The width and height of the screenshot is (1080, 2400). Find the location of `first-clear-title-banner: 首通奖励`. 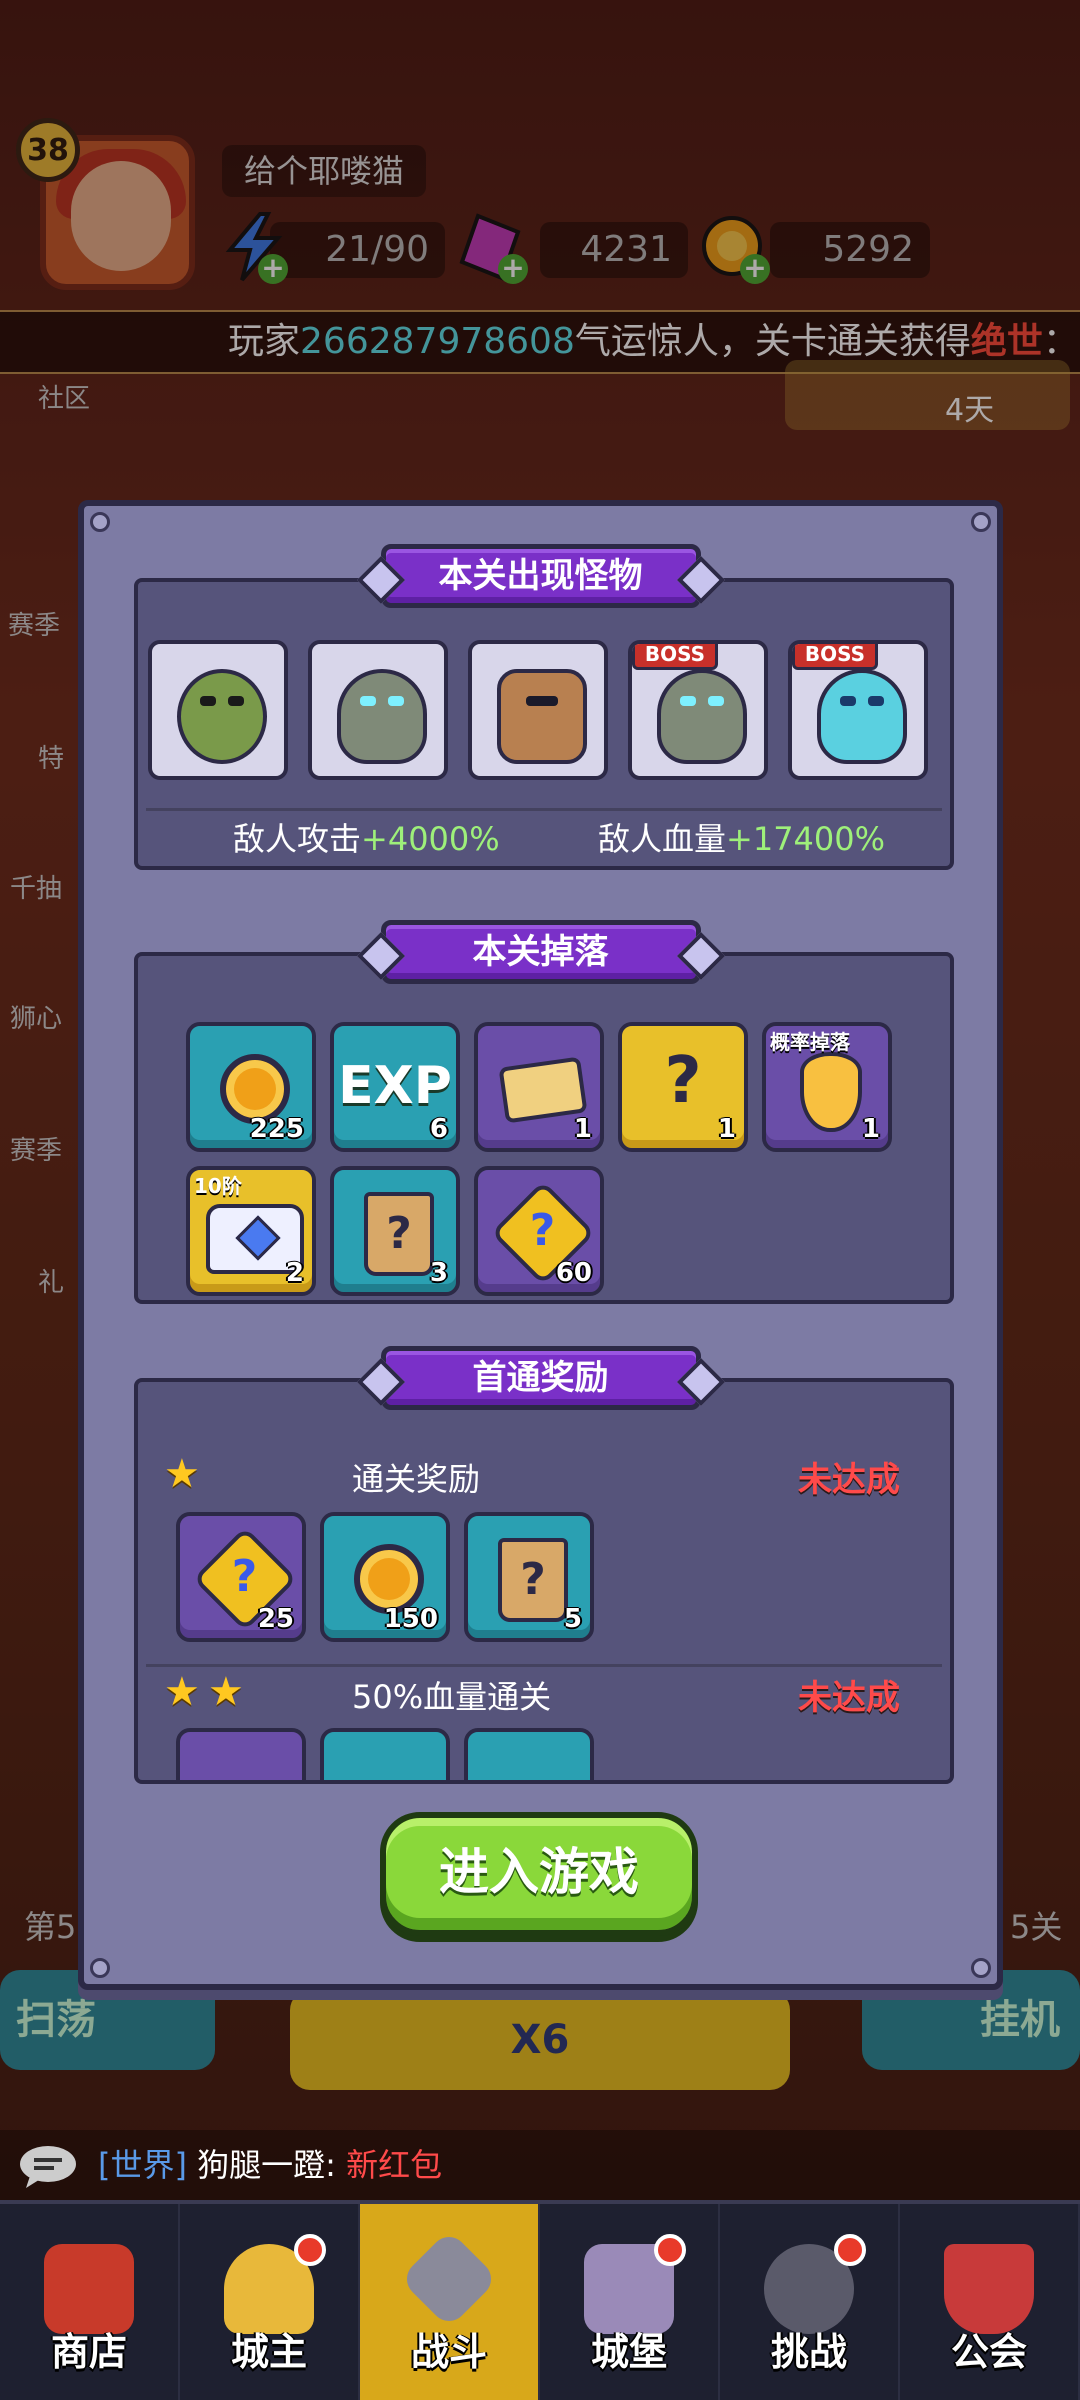

first-clear-title-banner: 首通奖励 is located at coordinates (540, 1378).